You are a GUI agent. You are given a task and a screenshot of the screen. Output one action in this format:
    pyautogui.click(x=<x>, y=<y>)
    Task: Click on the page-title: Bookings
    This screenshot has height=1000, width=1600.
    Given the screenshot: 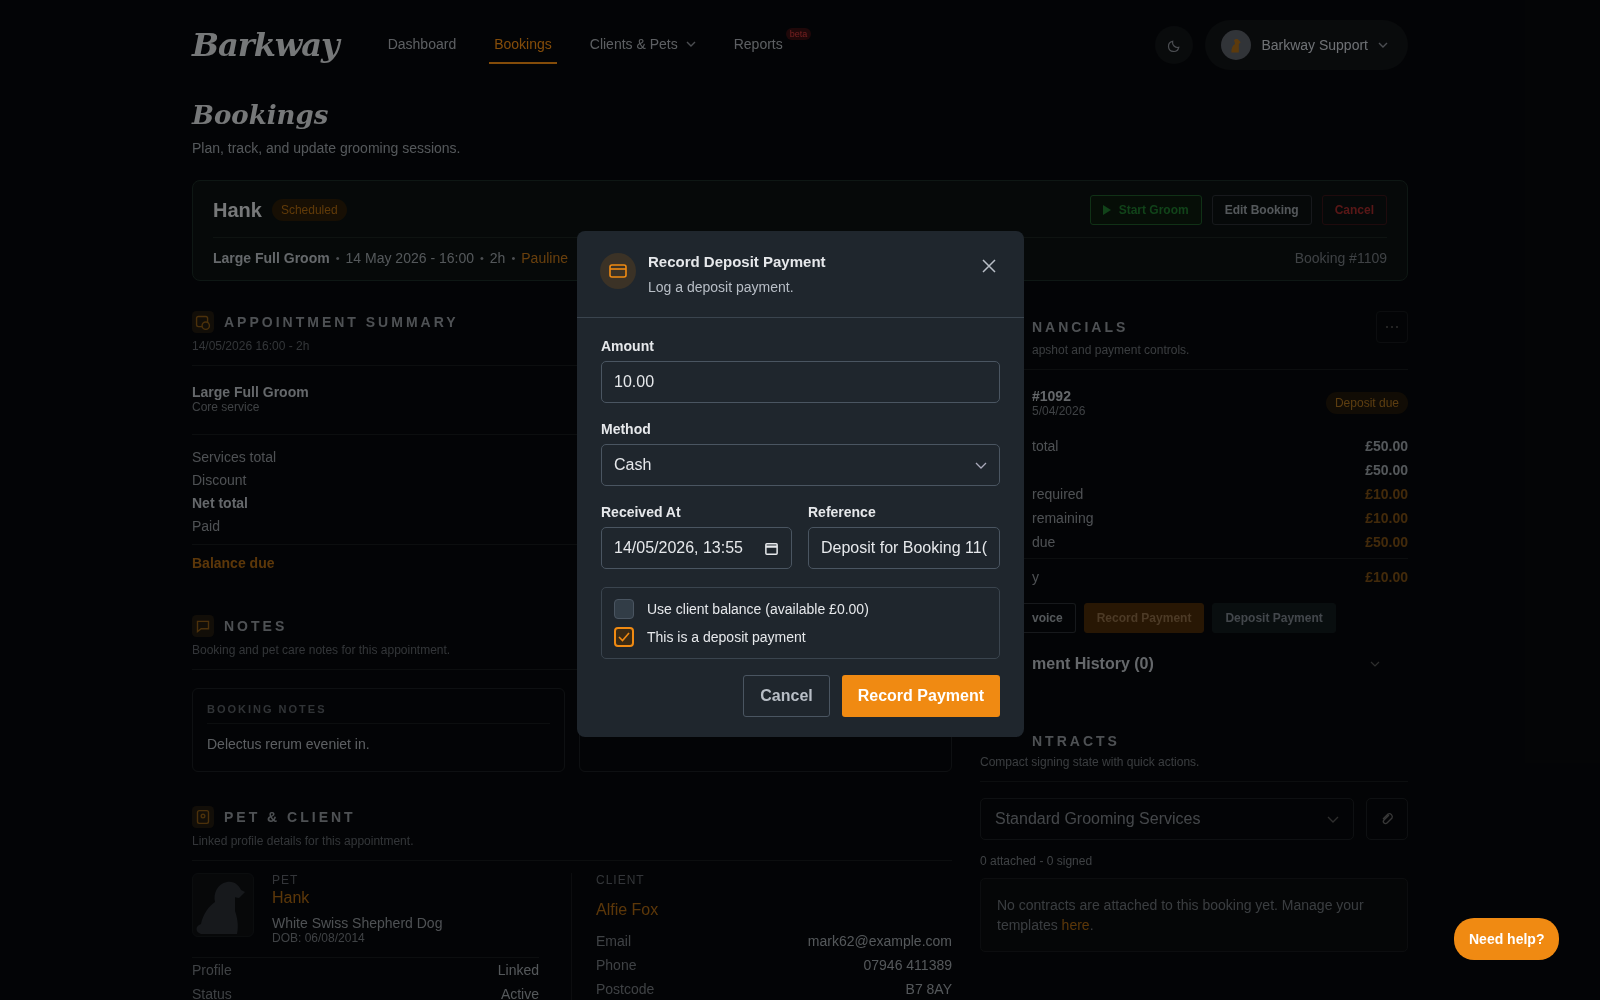 What is the action you would take?
    pyautogui.click(x=261, y=115)
    